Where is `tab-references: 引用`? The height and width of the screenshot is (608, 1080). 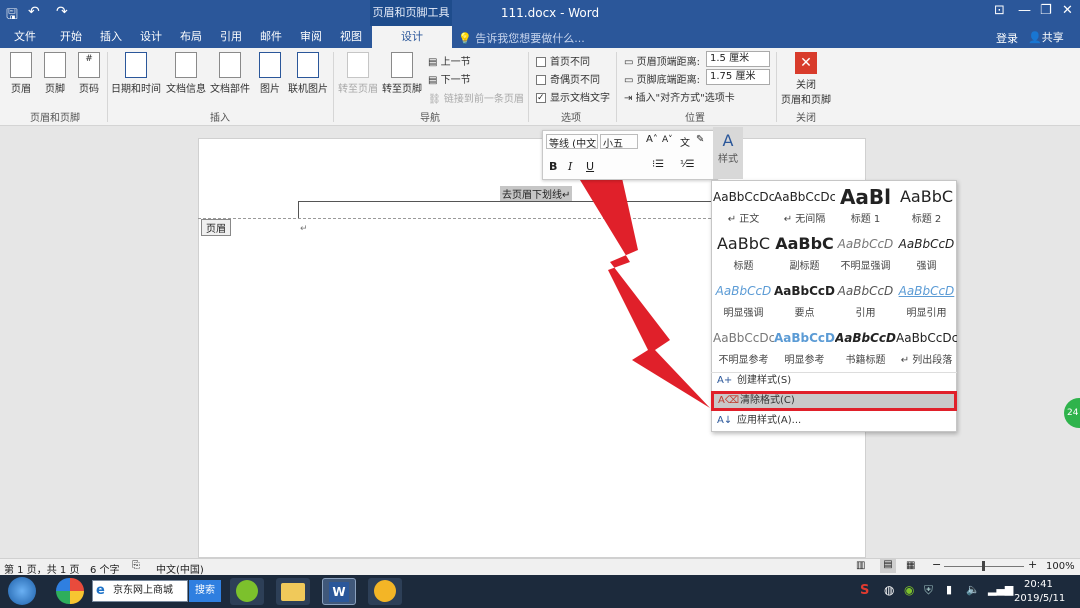
tab-references: 引用 is located at coordinates (231, 37).